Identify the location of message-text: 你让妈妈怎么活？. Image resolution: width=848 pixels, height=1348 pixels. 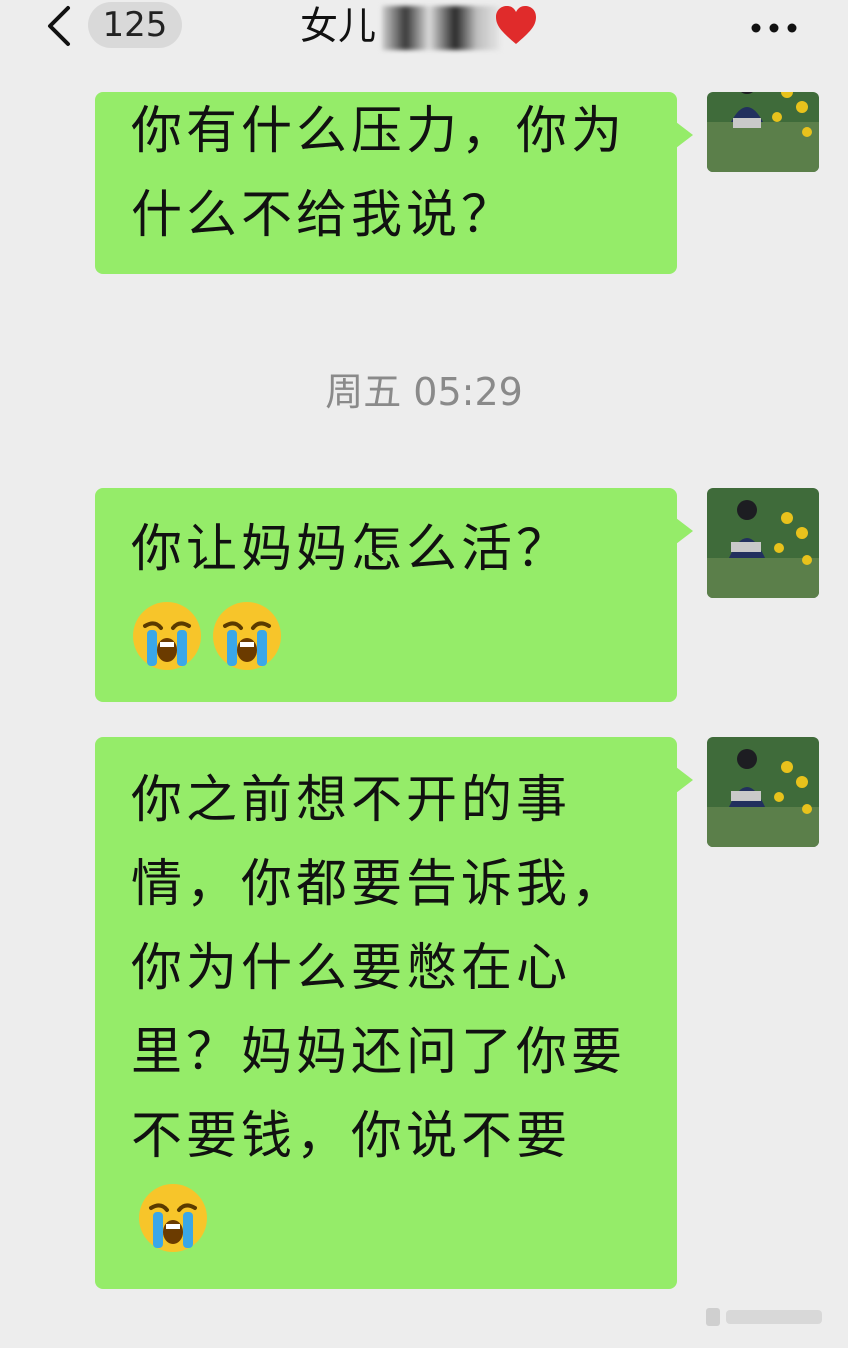
(351, 549).